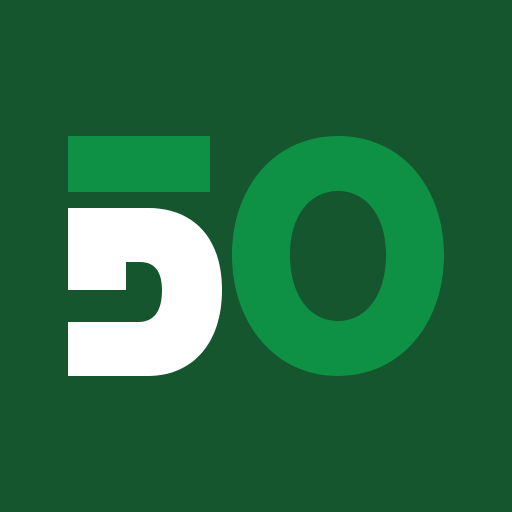  What do you see at coordinates (139, 164) in the screenshot?
I see `five-top-bar` at bounding box center [139, 164].